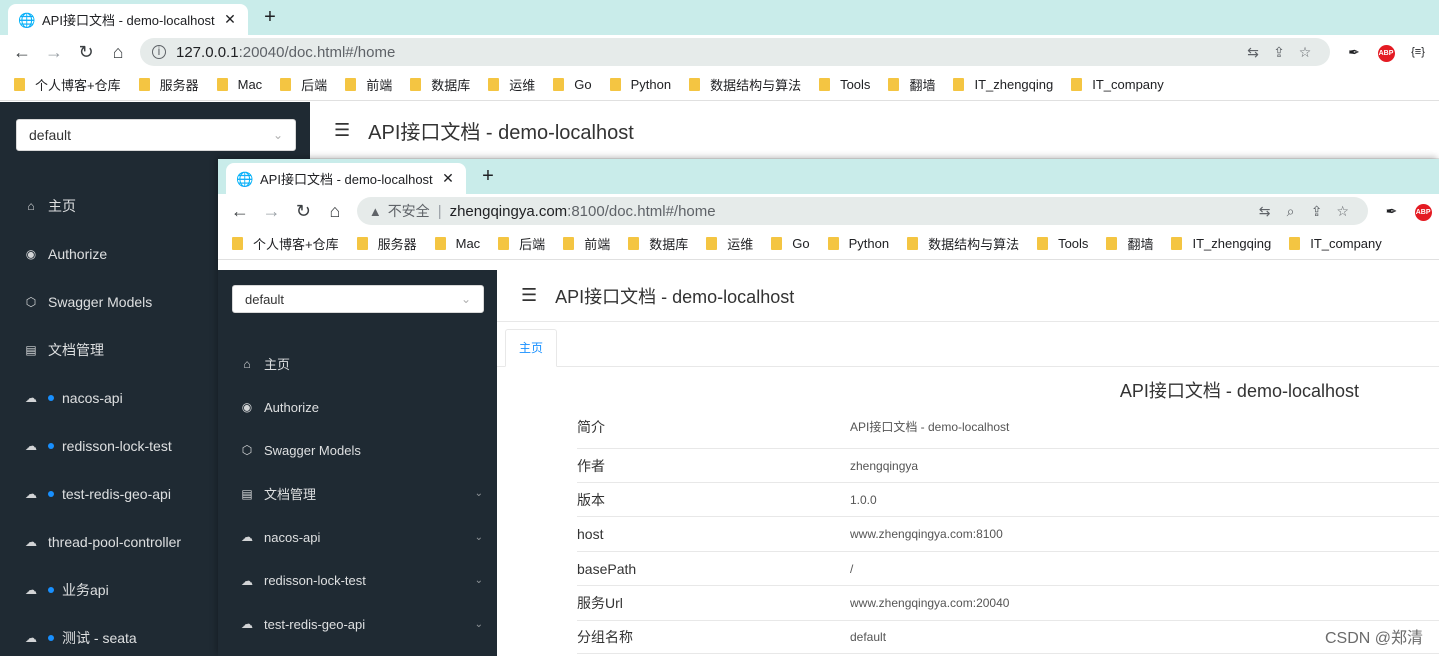 The image size is (1439, 656). Describe the element at coordinates (669, 244) in the screenshot. I see `bookmark-label: 数据库` at that location.